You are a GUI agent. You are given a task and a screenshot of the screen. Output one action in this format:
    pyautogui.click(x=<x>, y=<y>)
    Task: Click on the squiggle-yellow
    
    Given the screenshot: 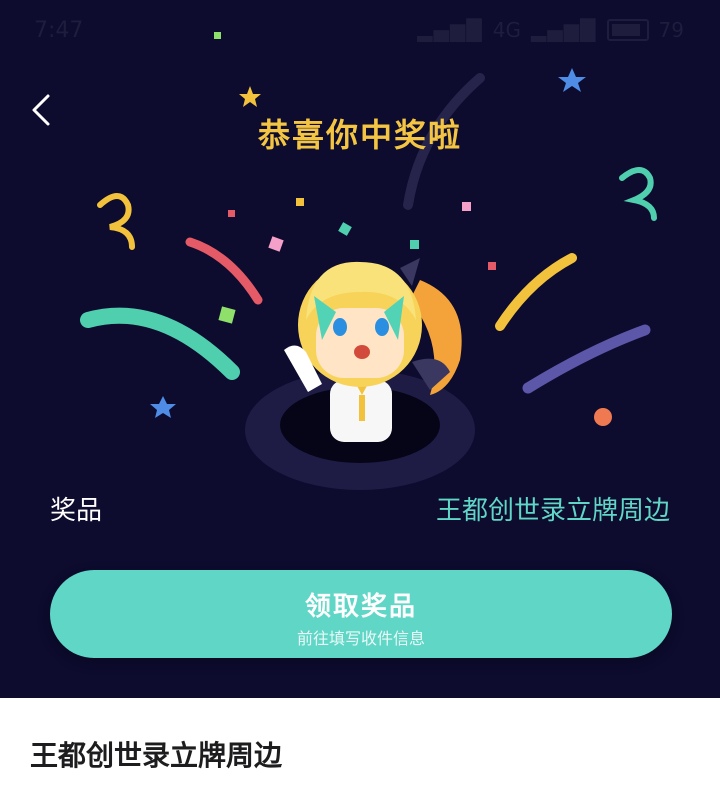 What is the action you would take?
    pyautogui.click(x=116, y=221)
    